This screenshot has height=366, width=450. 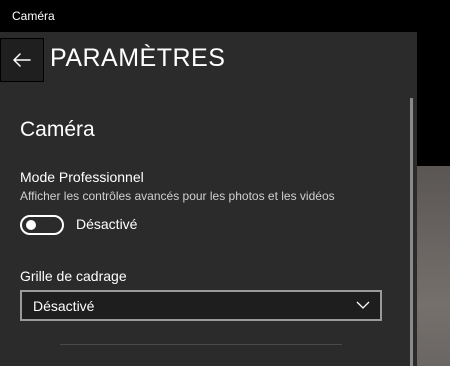 I want to click on app-title: Caméra, so click(x=33, y=16).